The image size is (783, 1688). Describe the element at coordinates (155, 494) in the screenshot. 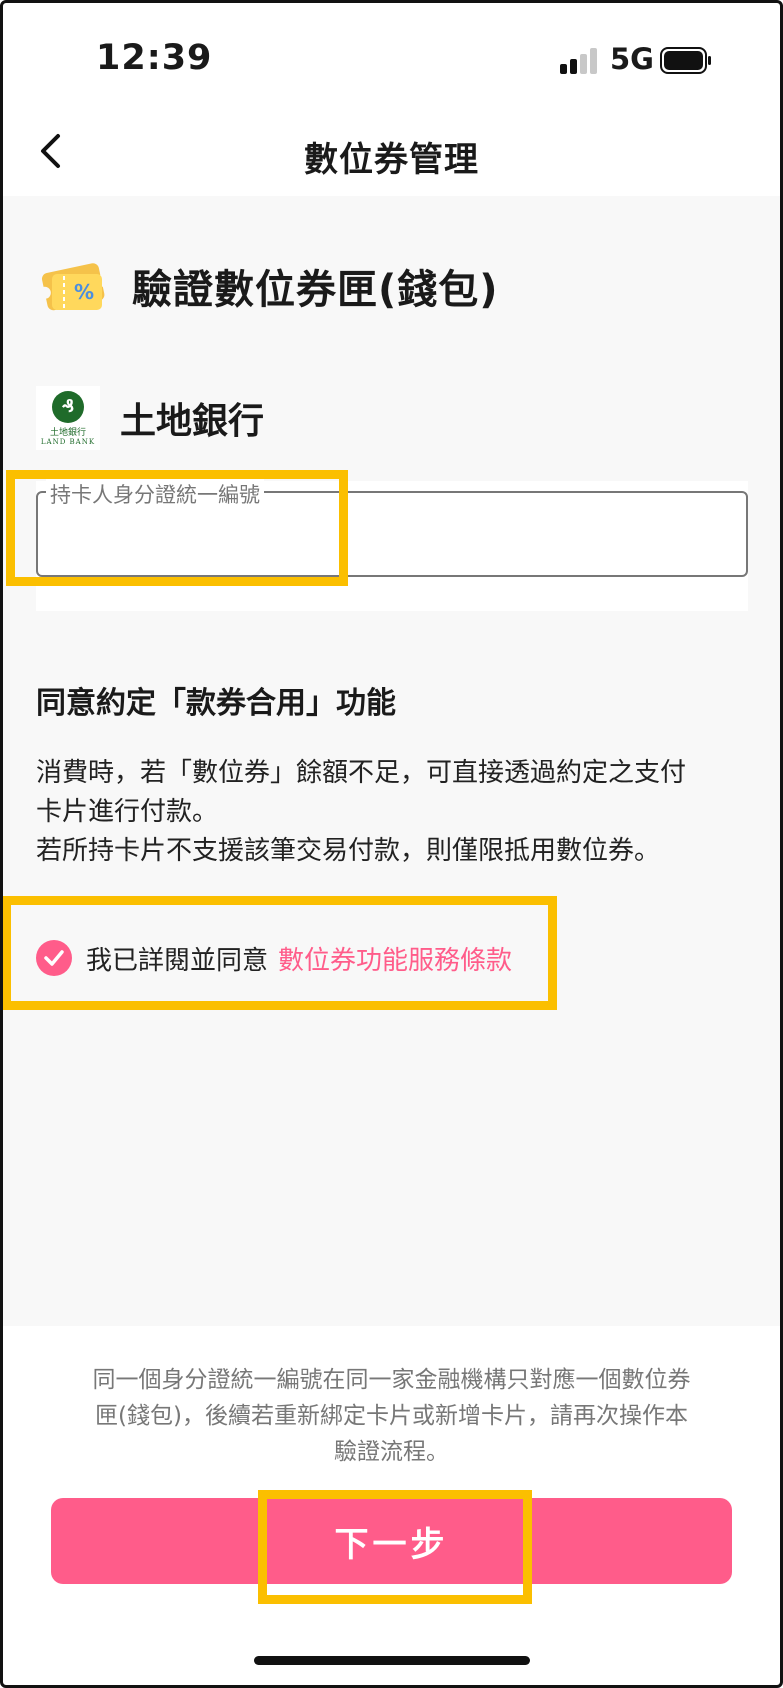

I see `id-field-label: 持卡人身分證統一編號` at that location.